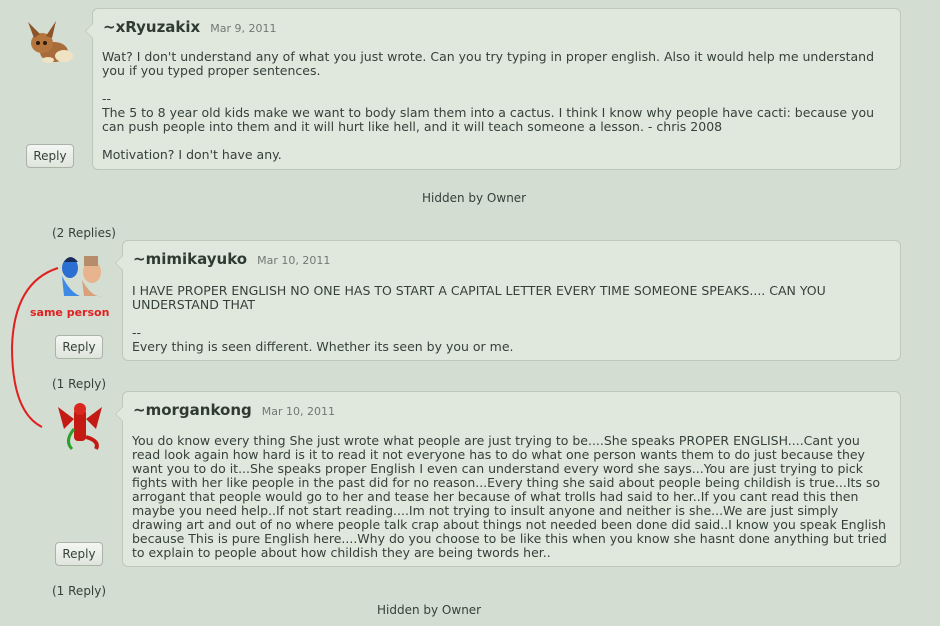 The width and height of the screenshot is (940, 626). Describe the element at coordinates (79, 591) in the screenshot. I see `reply-count-link: (1 Reply)` at that location.